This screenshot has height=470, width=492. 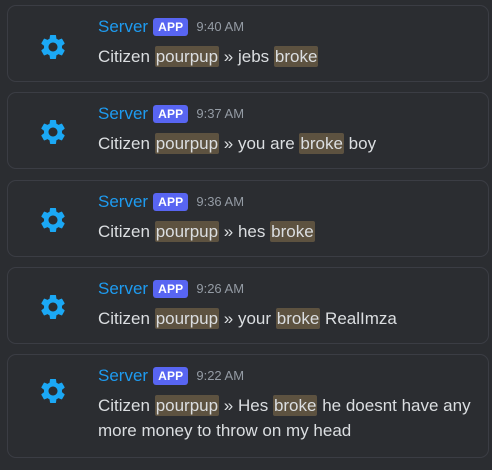 I want to click on timestamp: 9:40 AM, so click(x=220, y=27).